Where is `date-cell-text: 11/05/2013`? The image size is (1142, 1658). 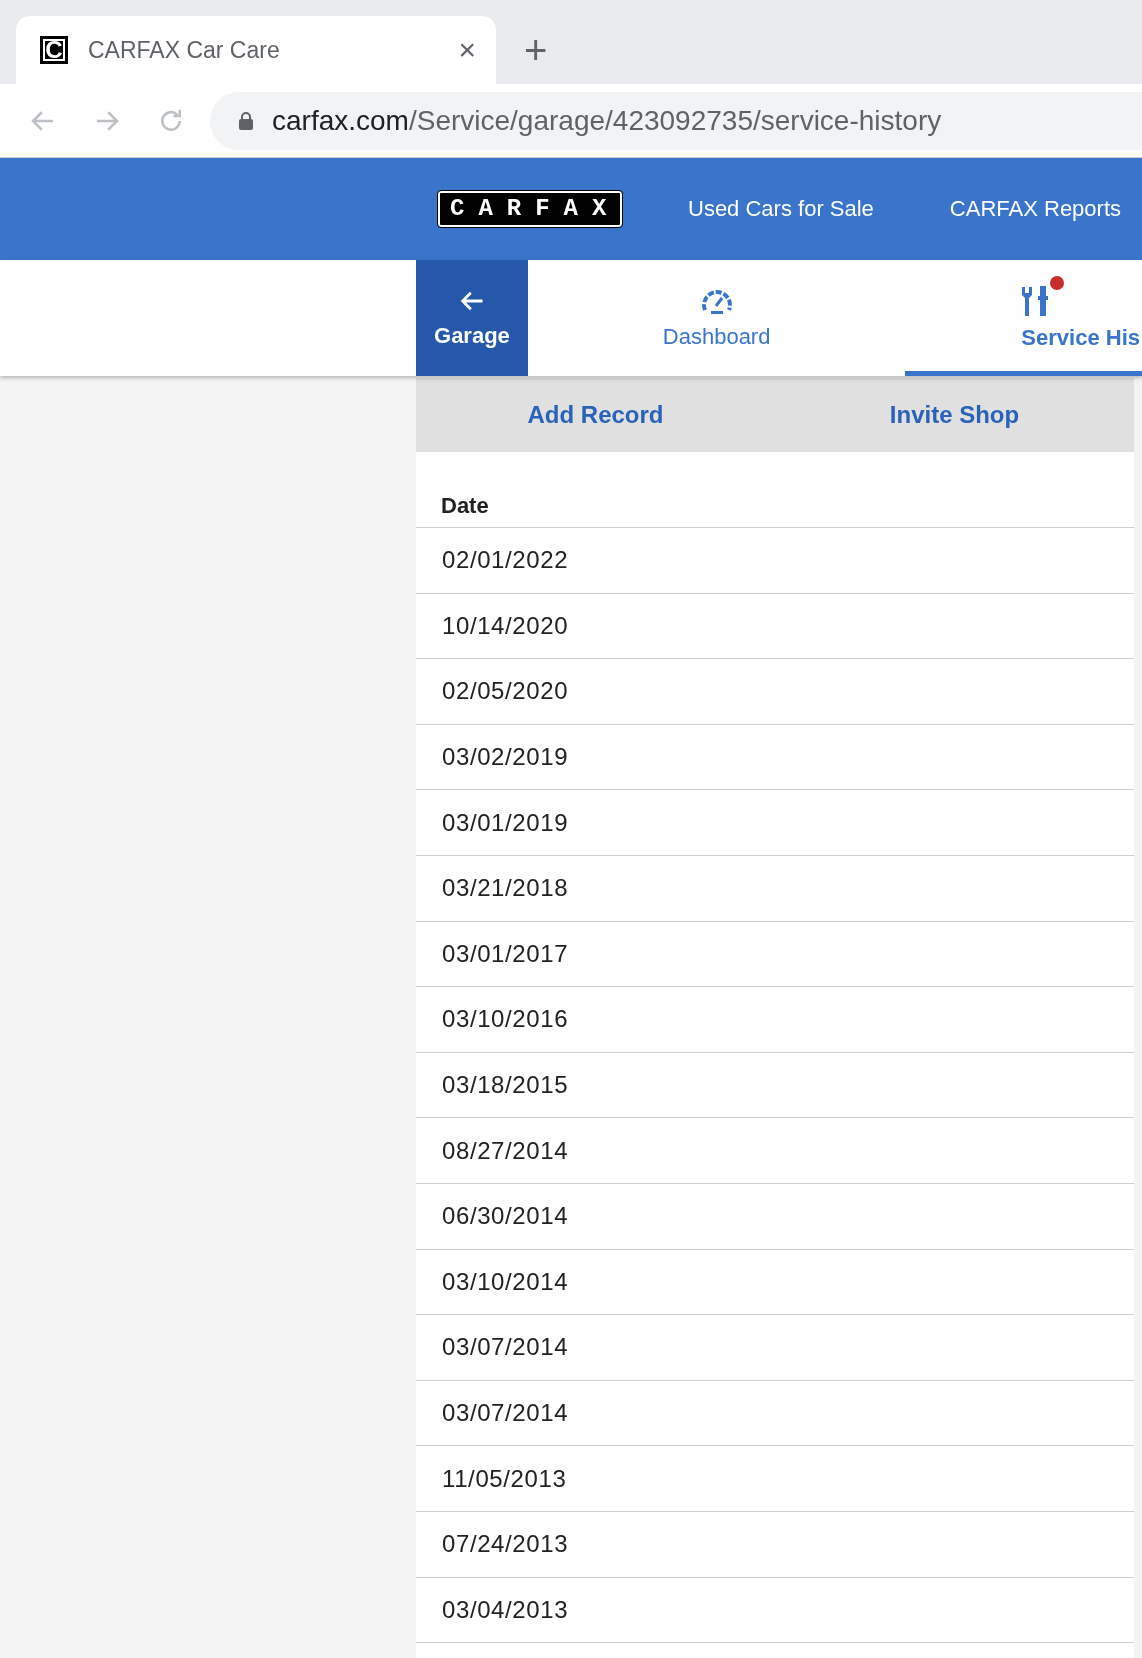 date-cell-text: 11/05/2013 is located at coordinates (504, 1478).